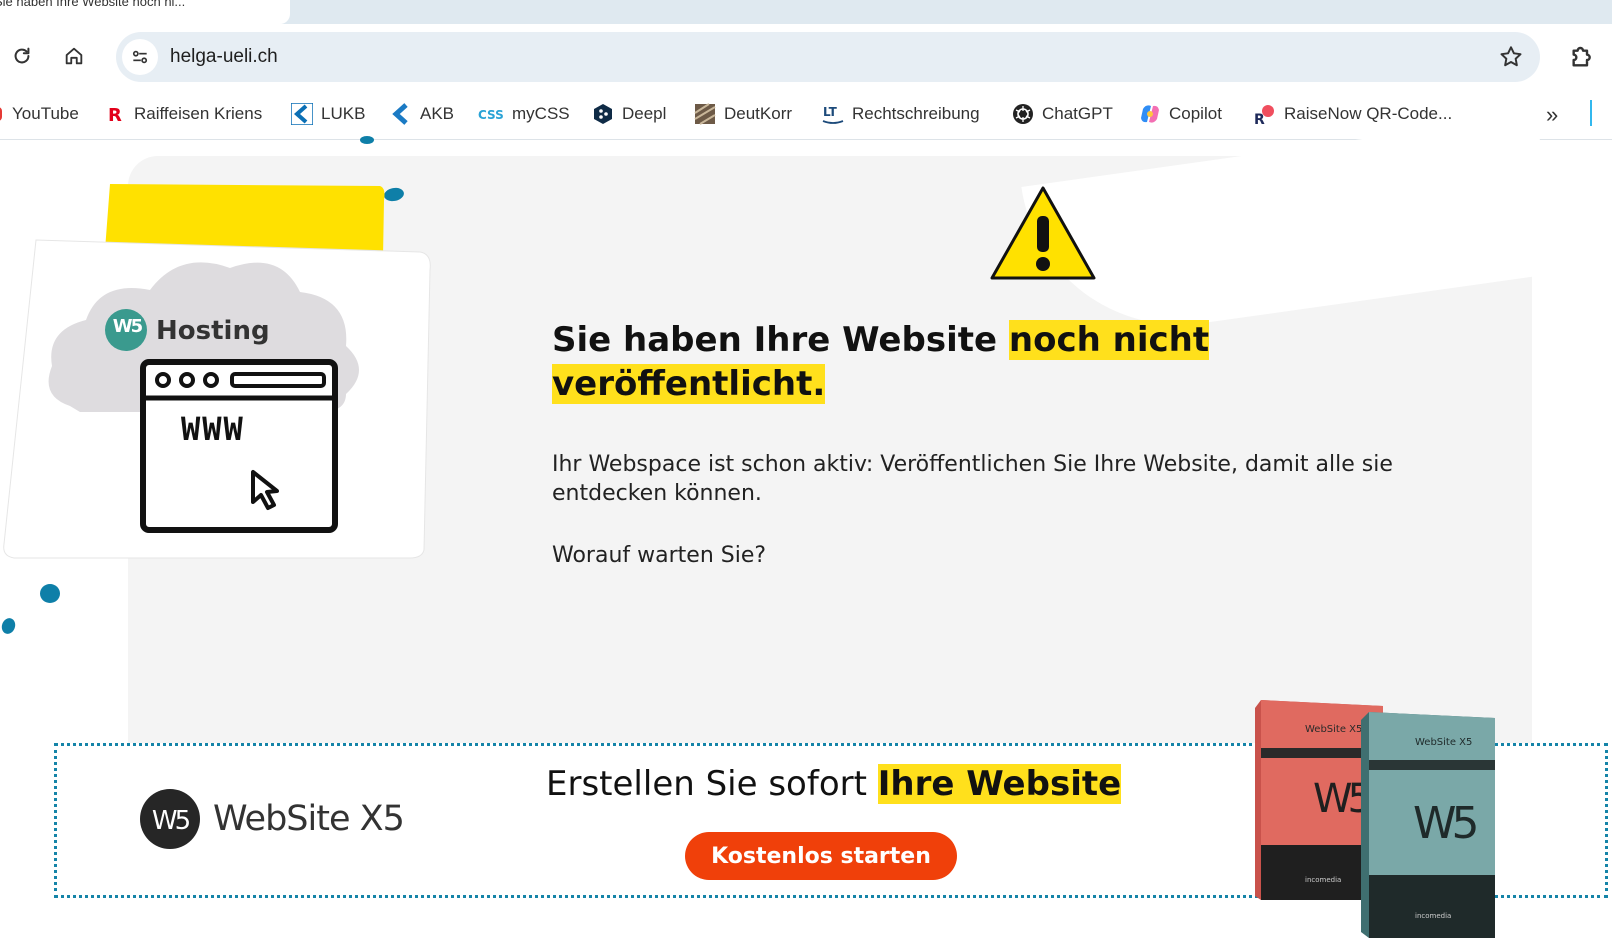  I want to click on chatgpt-icon, so click(1023, 114).